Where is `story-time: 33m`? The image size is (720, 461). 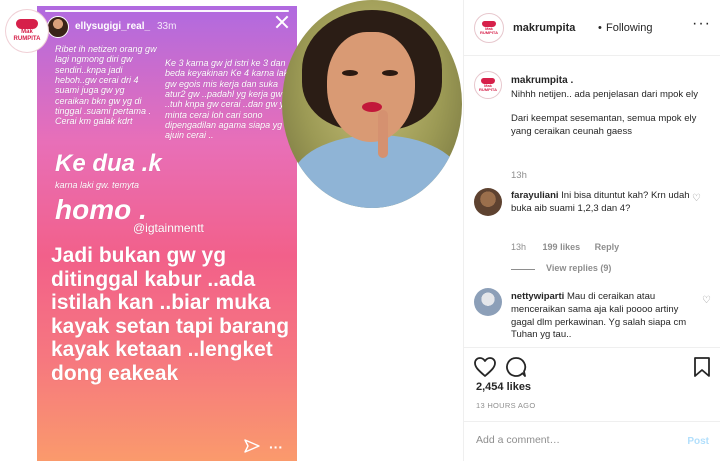
story-time: 33m is located at coordinates (167, 26).